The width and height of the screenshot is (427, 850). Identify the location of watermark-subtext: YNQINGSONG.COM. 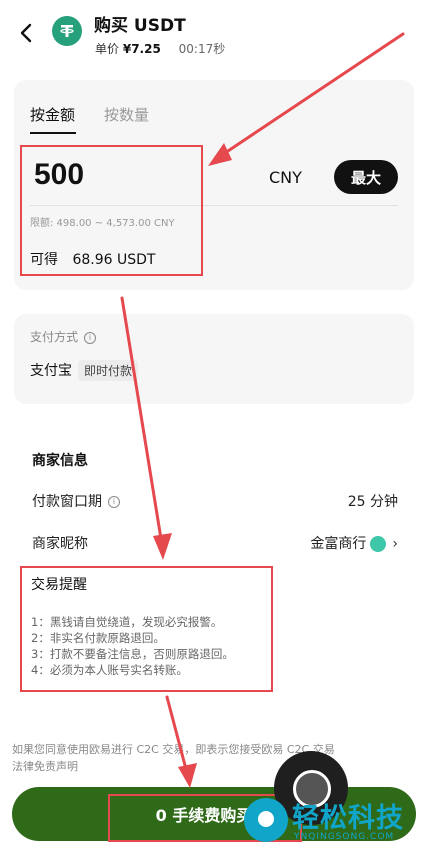
(344, 837).